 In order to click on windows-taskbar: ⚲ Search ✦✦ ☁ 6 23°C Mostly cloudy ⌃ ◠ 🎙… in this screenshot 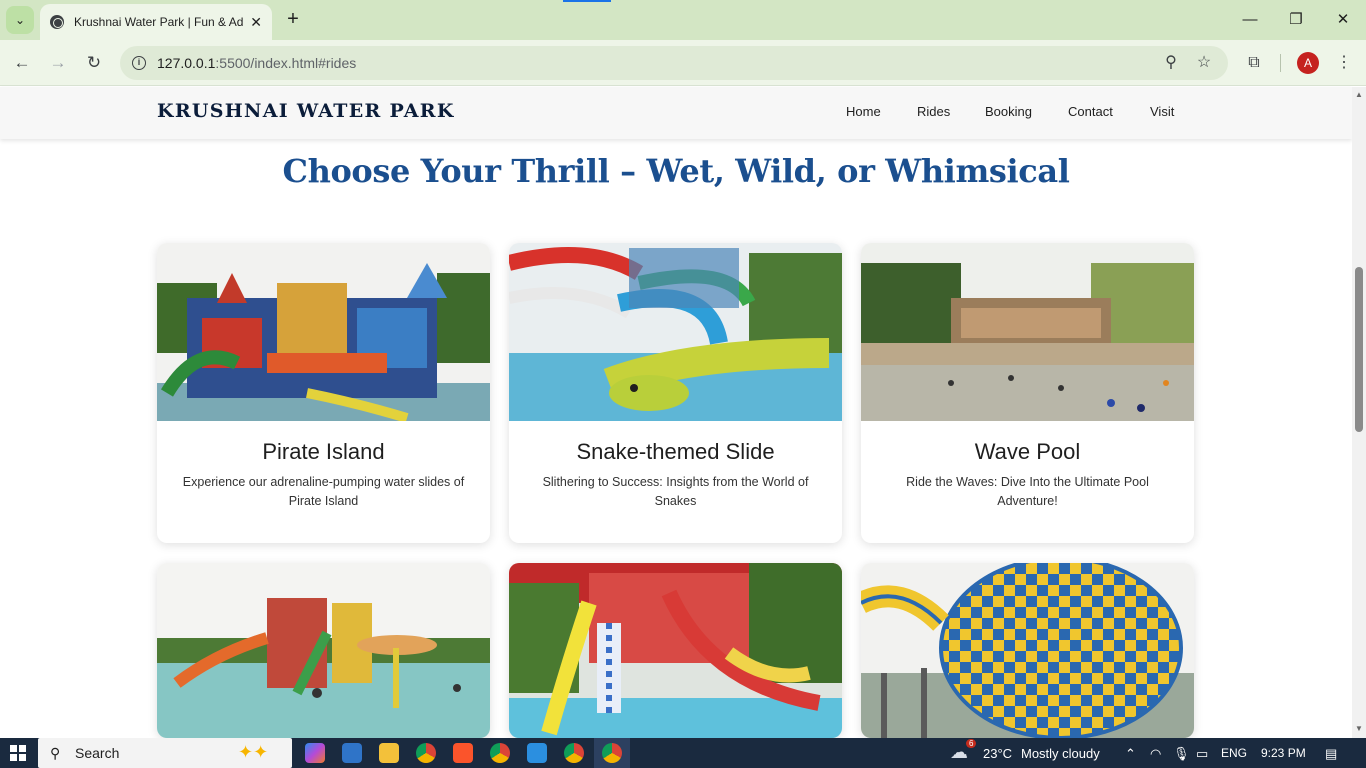, I will do `click(683, 753)`.